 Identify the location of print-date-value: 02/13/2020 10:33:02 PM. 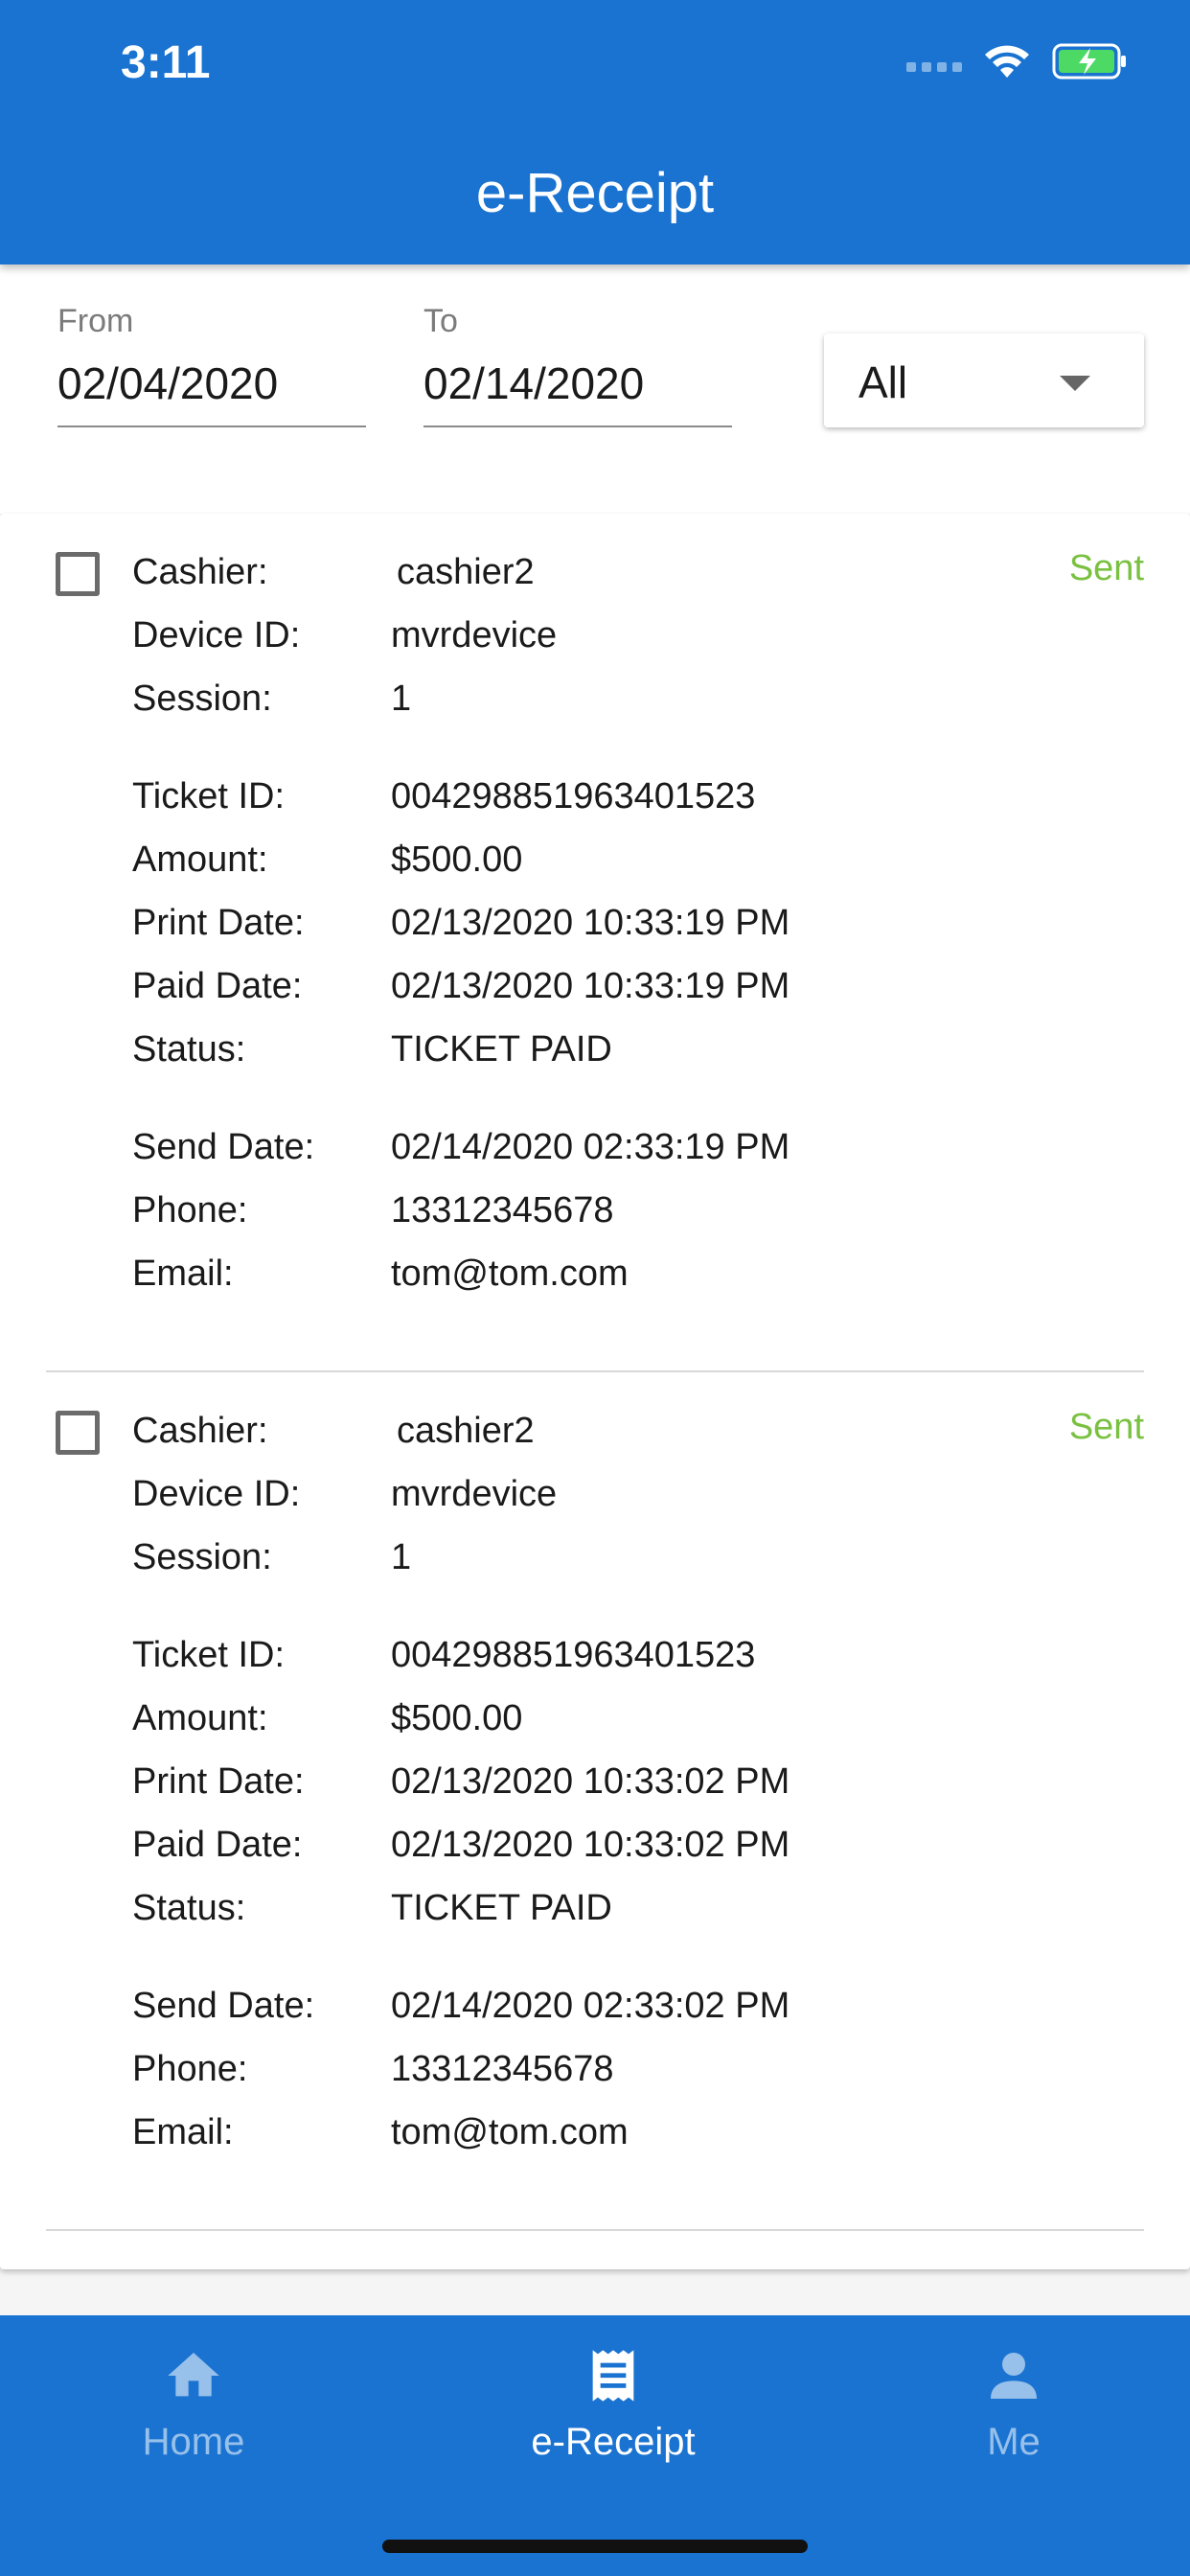
(590, 1782).